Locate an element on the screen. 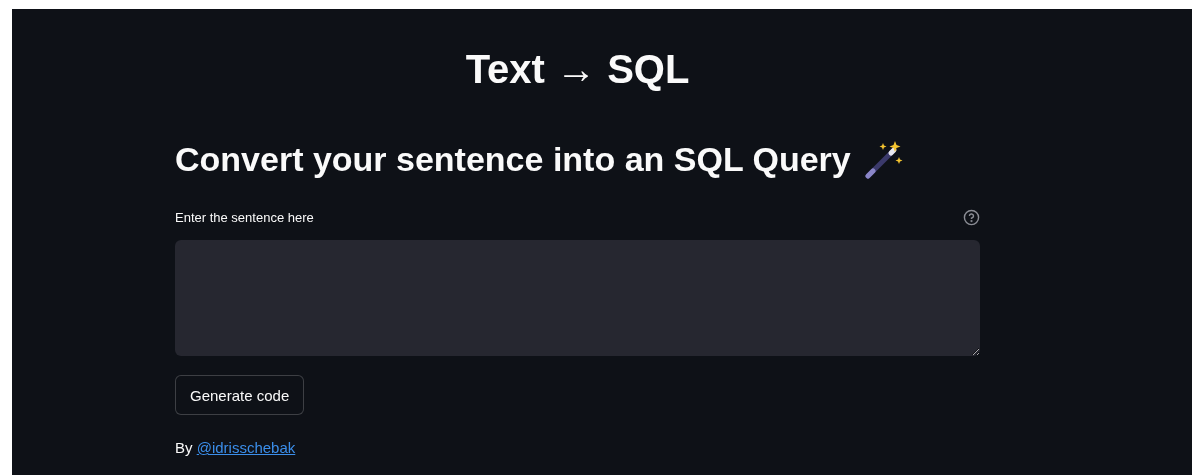 The width and height of the screenshot is (1192, 475). credit-text: By @idrisschebak is located at coordinates (236, 447).